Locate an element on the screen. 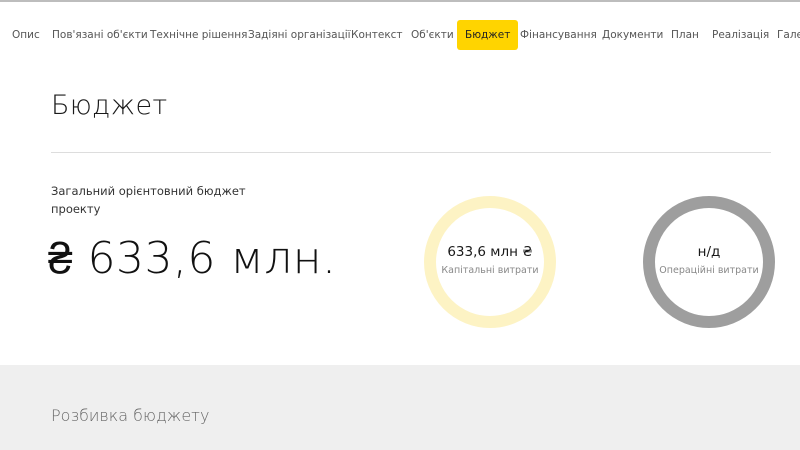 This screenshot has height=450, width=800. tab-financing: Фінансування is located at coordinates (558, 35).